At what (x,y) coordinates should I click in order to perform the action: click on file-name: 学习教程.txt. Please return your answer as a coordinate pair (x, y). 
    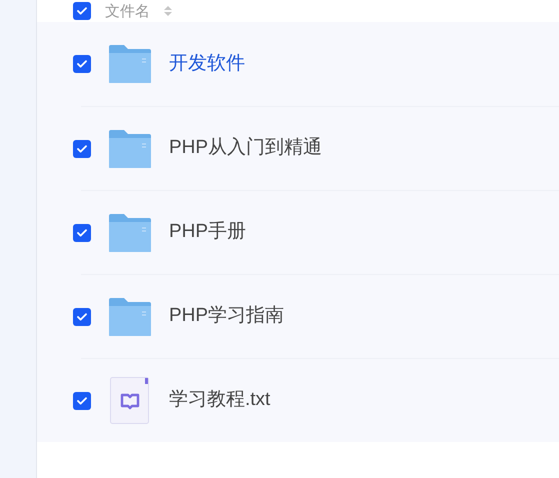
    Looking at the image, I should click on (219, 400).